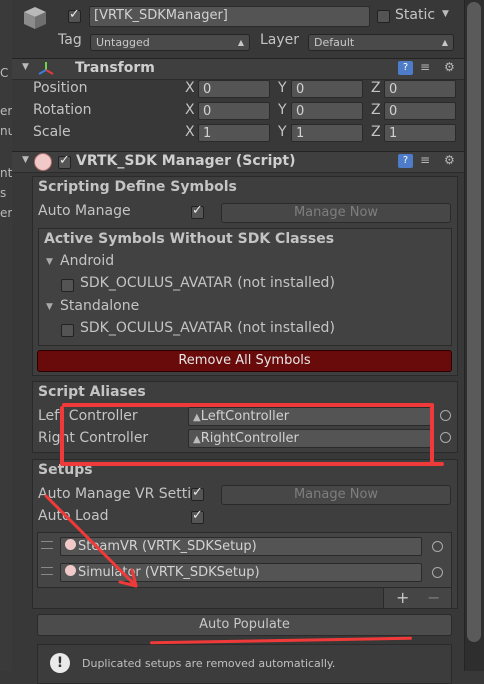 The image size is (484, 684). Describe the element at coordinates (70, 40) in the screenshot. I see `tag-label: Tag` at that location.